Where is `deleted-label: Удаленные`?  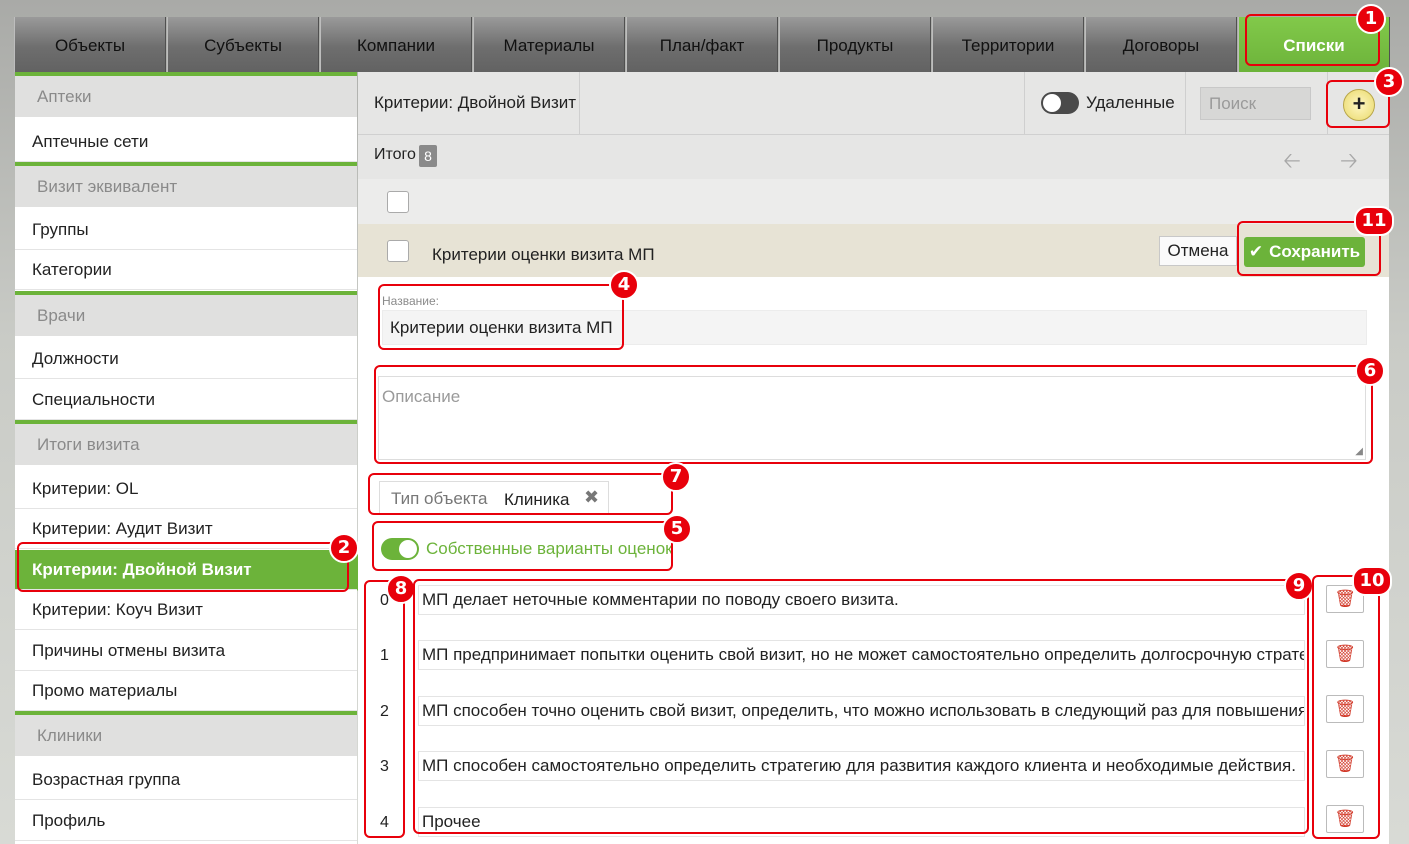
deleted-label: Удаленные is located at coordinates (1130, 102).